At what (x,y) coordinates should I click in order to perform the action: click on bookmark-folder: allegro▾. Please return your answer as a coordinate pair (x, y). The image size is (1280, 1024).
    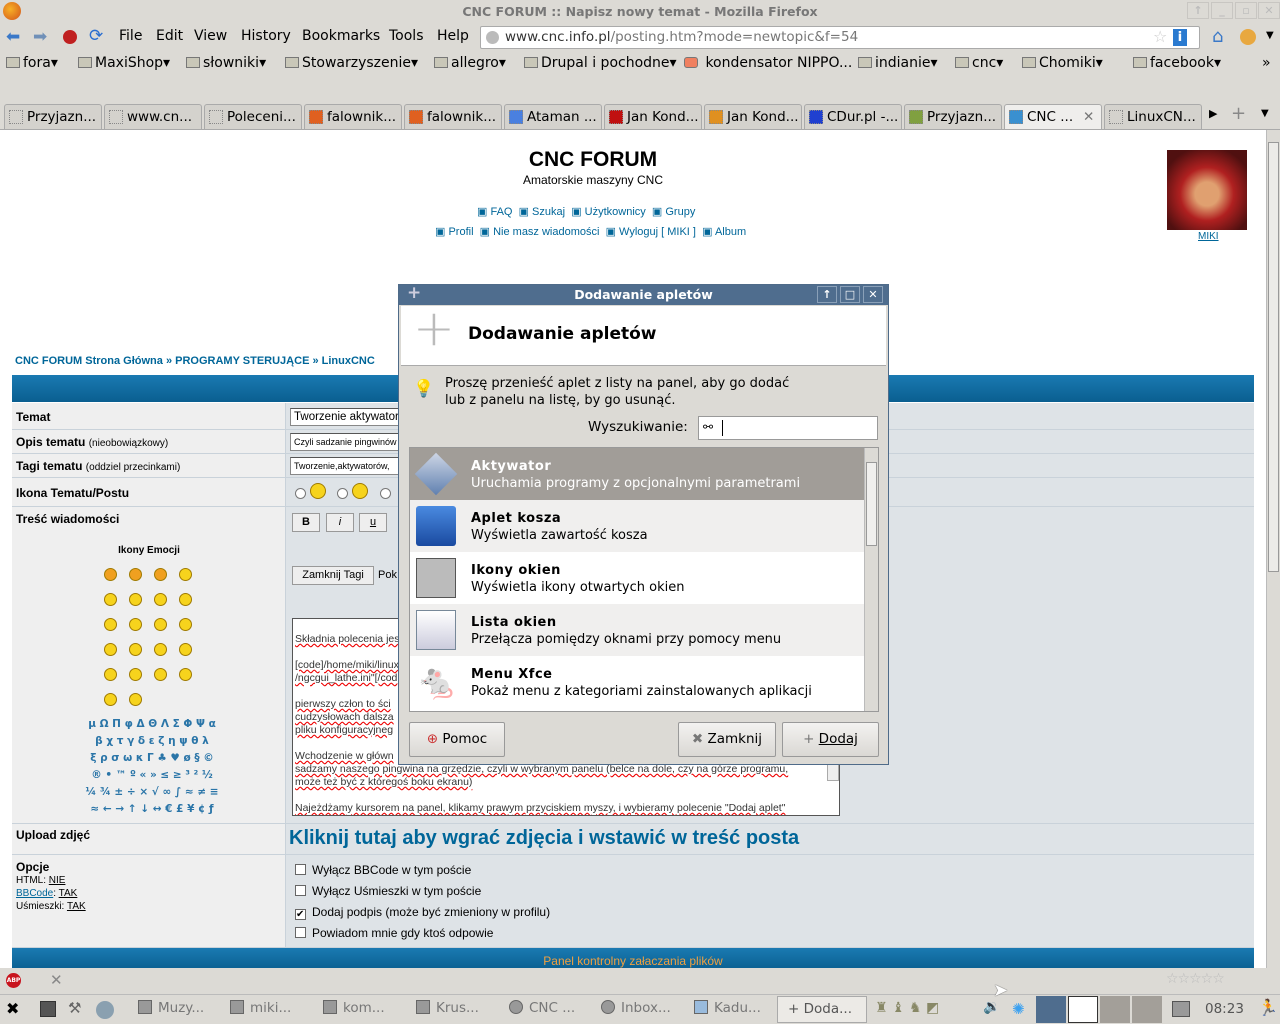
    Looking at the image, I should click on (470, 63).